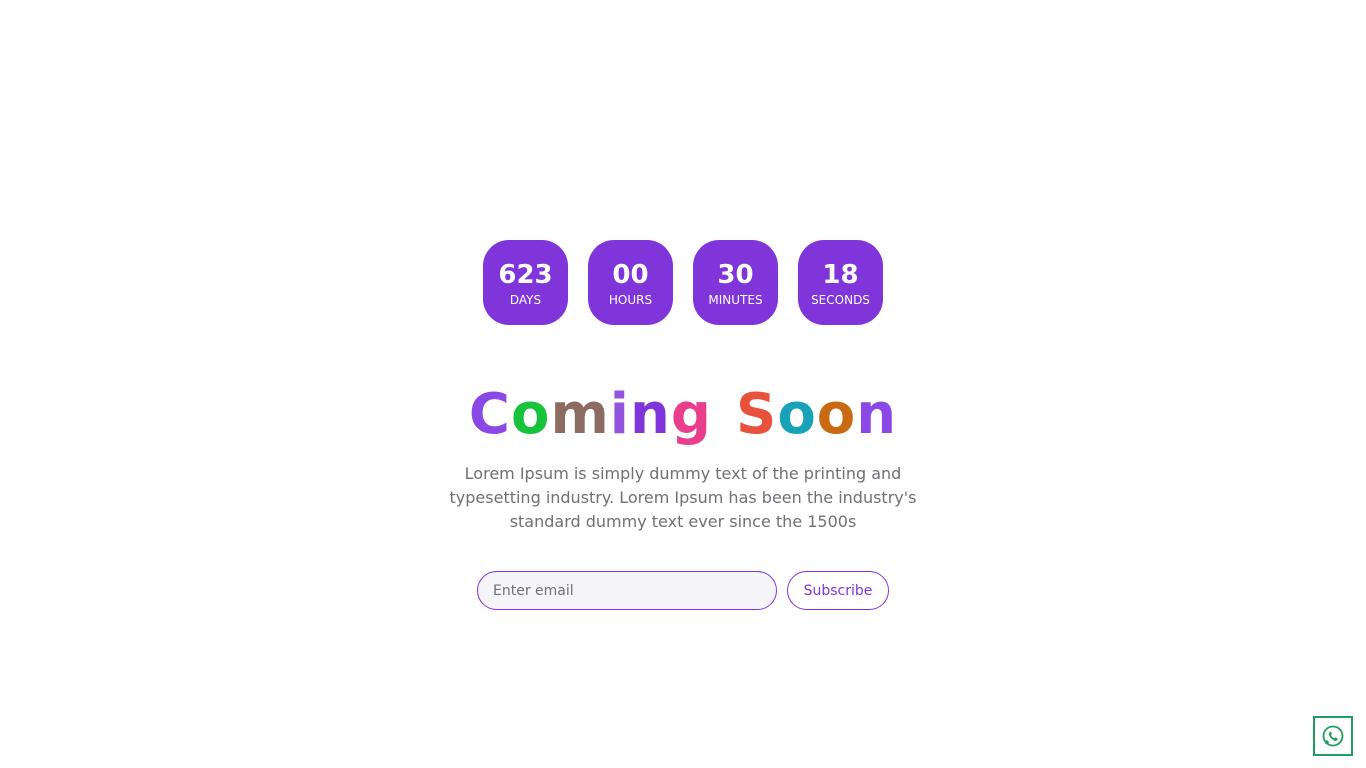 Image resolution: width=1366 pixels, height=768 pixels. Describe the element at coordinates (735, 299) in the screenshot. I see `countdown-minutes-label: MINUTES` at that location.